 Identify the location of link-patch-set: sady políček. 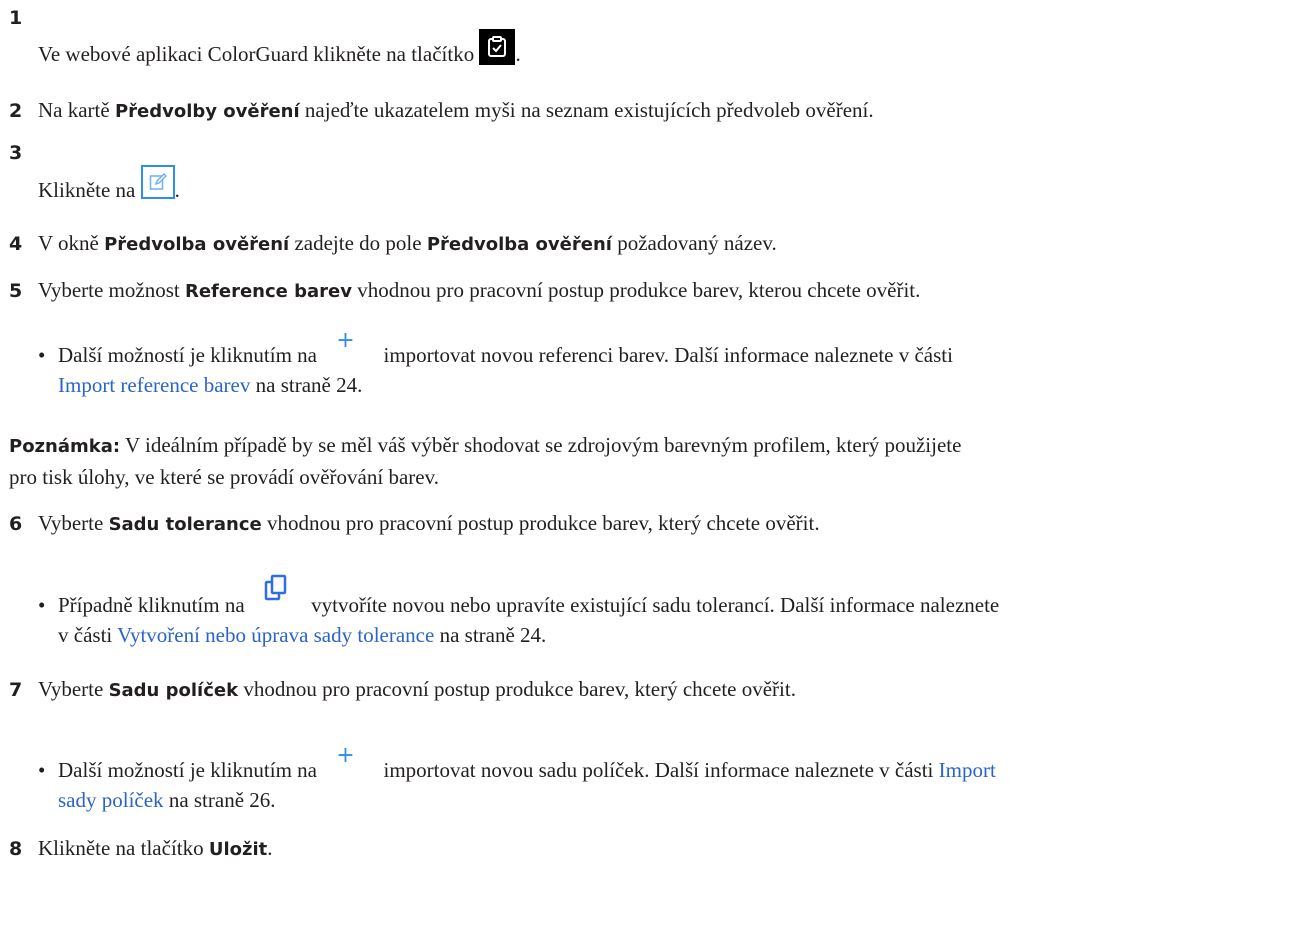
(111, 800).